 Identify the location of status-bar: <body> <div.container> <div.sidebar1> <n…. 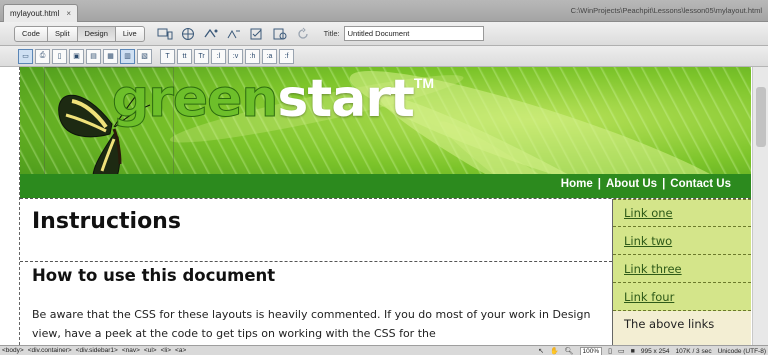
(384, 350).